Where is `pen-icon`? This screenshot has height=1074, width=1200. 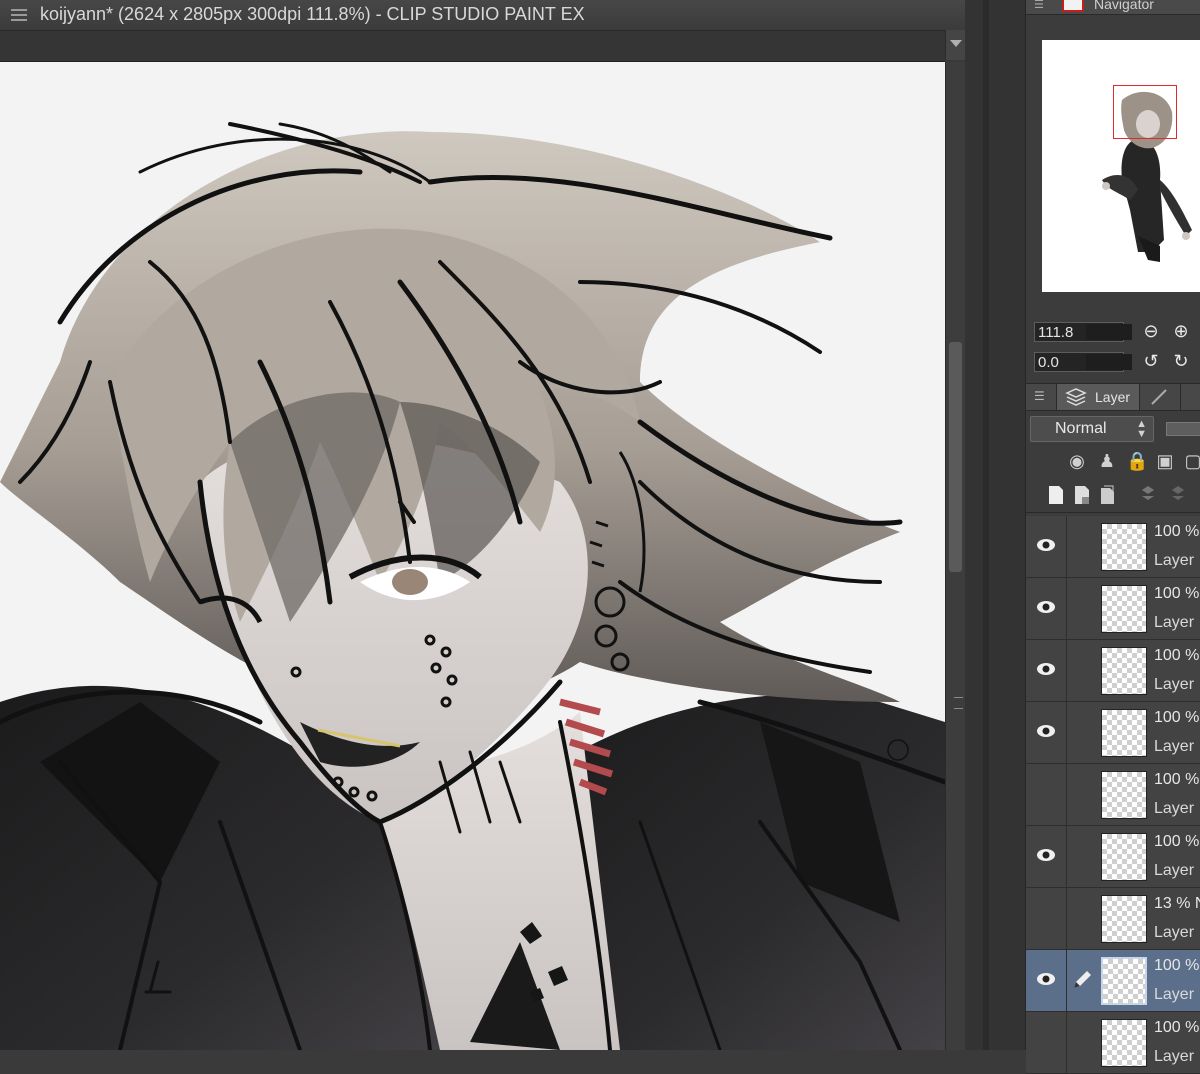
pen-icon is located at coordinates (1082, 979).